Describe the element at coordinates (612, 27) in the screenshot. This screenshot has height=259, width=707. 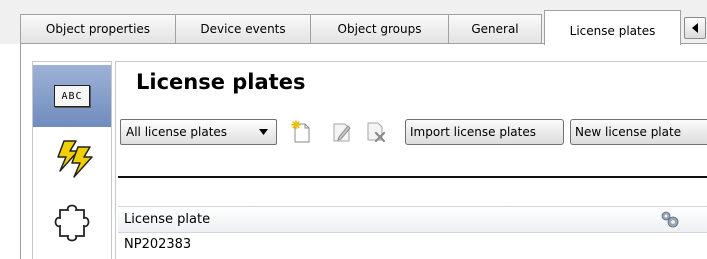
I see `tab-license-plates: License plates` at that location.